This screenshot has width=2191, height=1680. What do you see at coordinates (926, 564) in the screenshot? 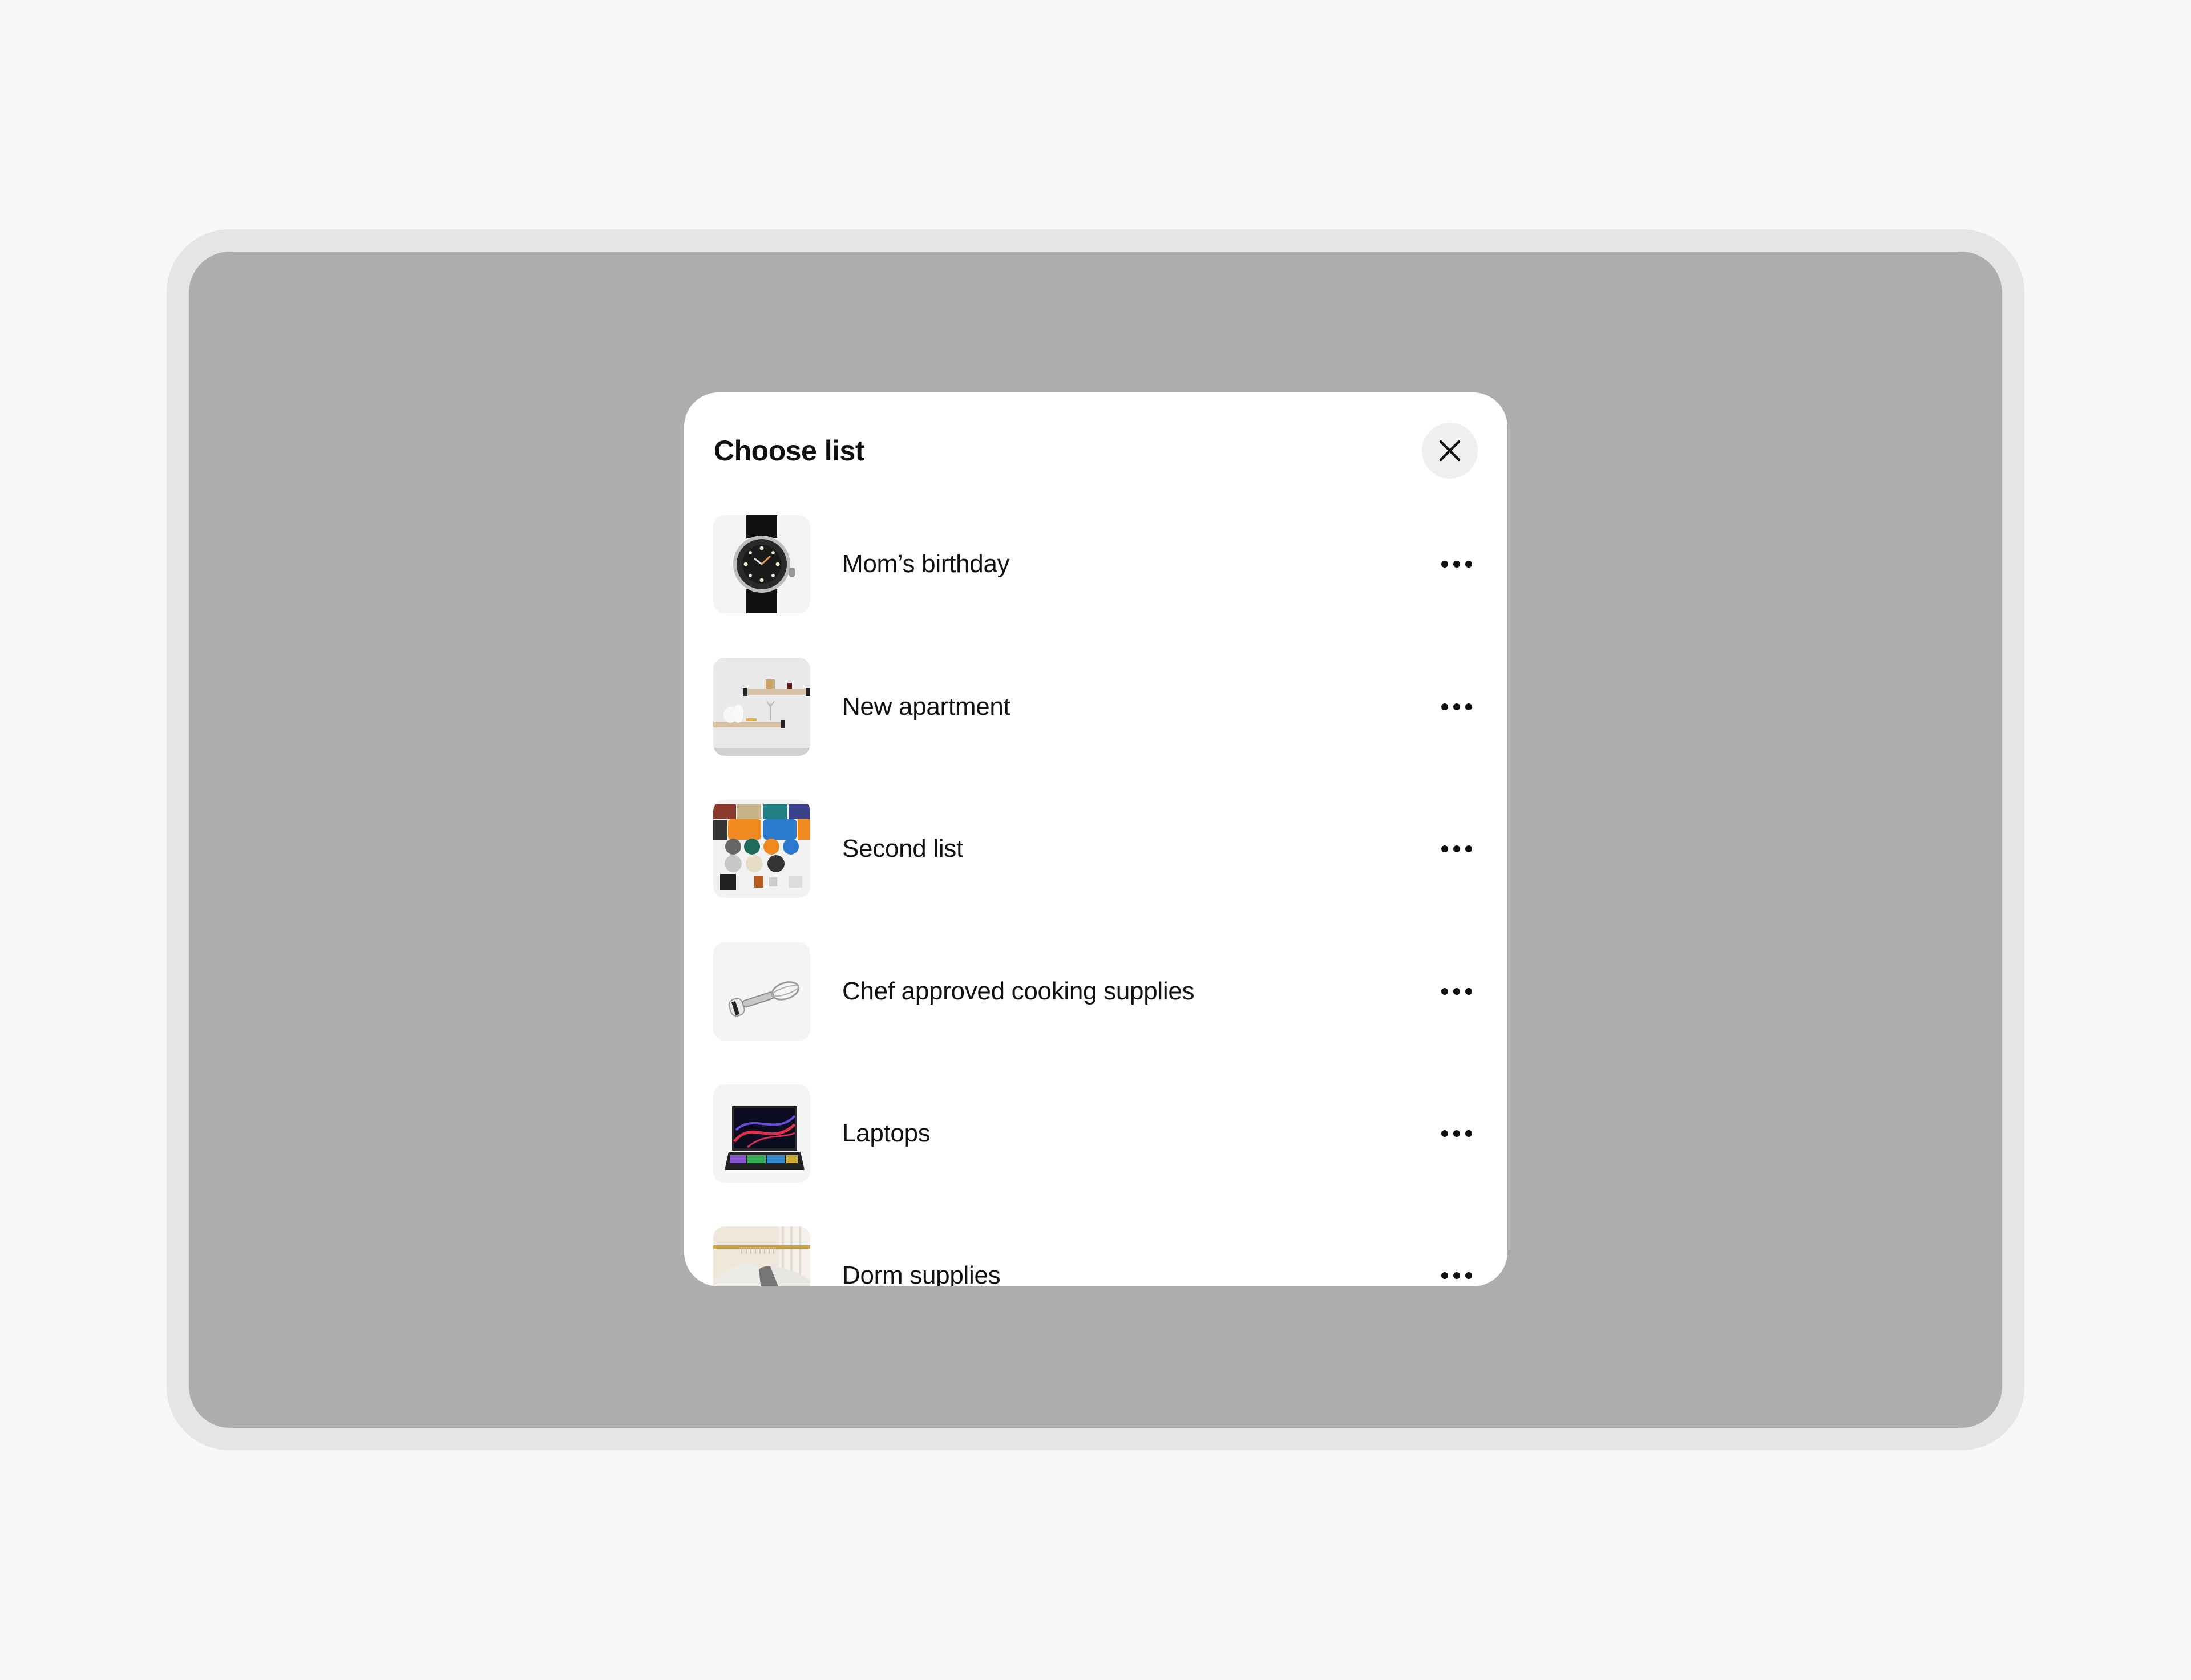
I see `list-name: Mom’s birthday` at bounding box center [926, 564].